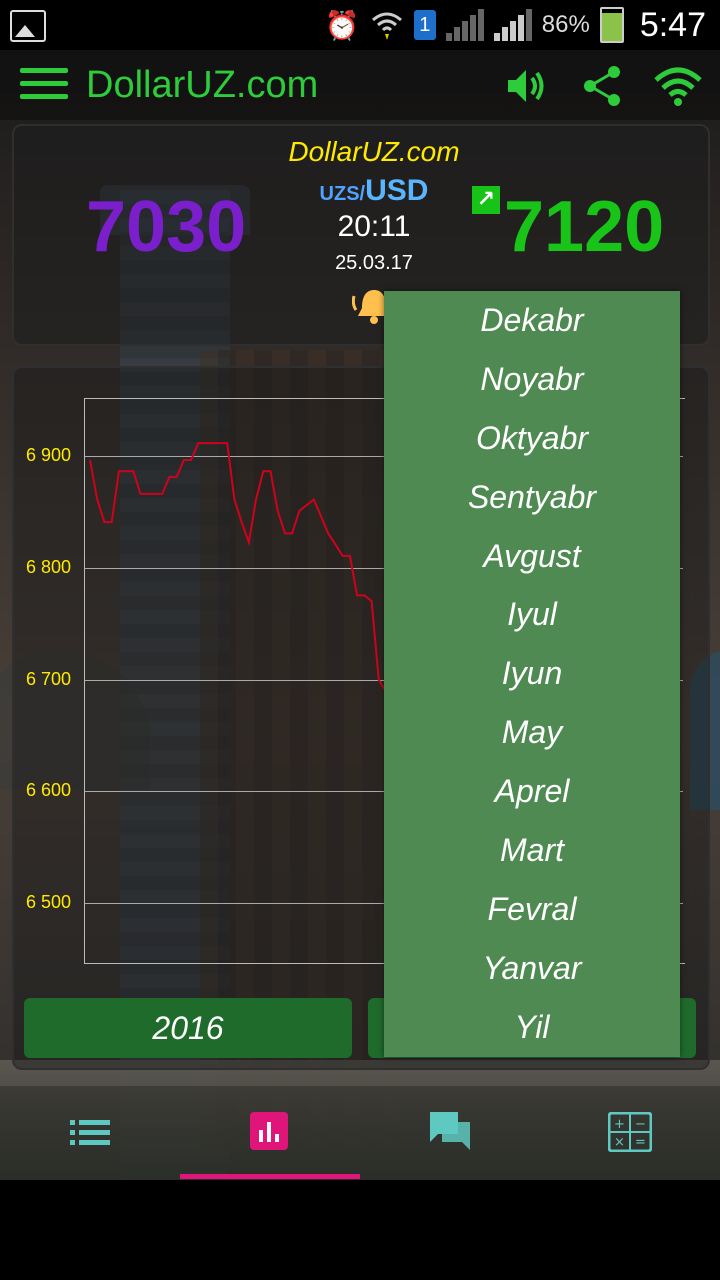 The image size is (720, 1280). I want to click on tab-chat, so click(450, 1133).